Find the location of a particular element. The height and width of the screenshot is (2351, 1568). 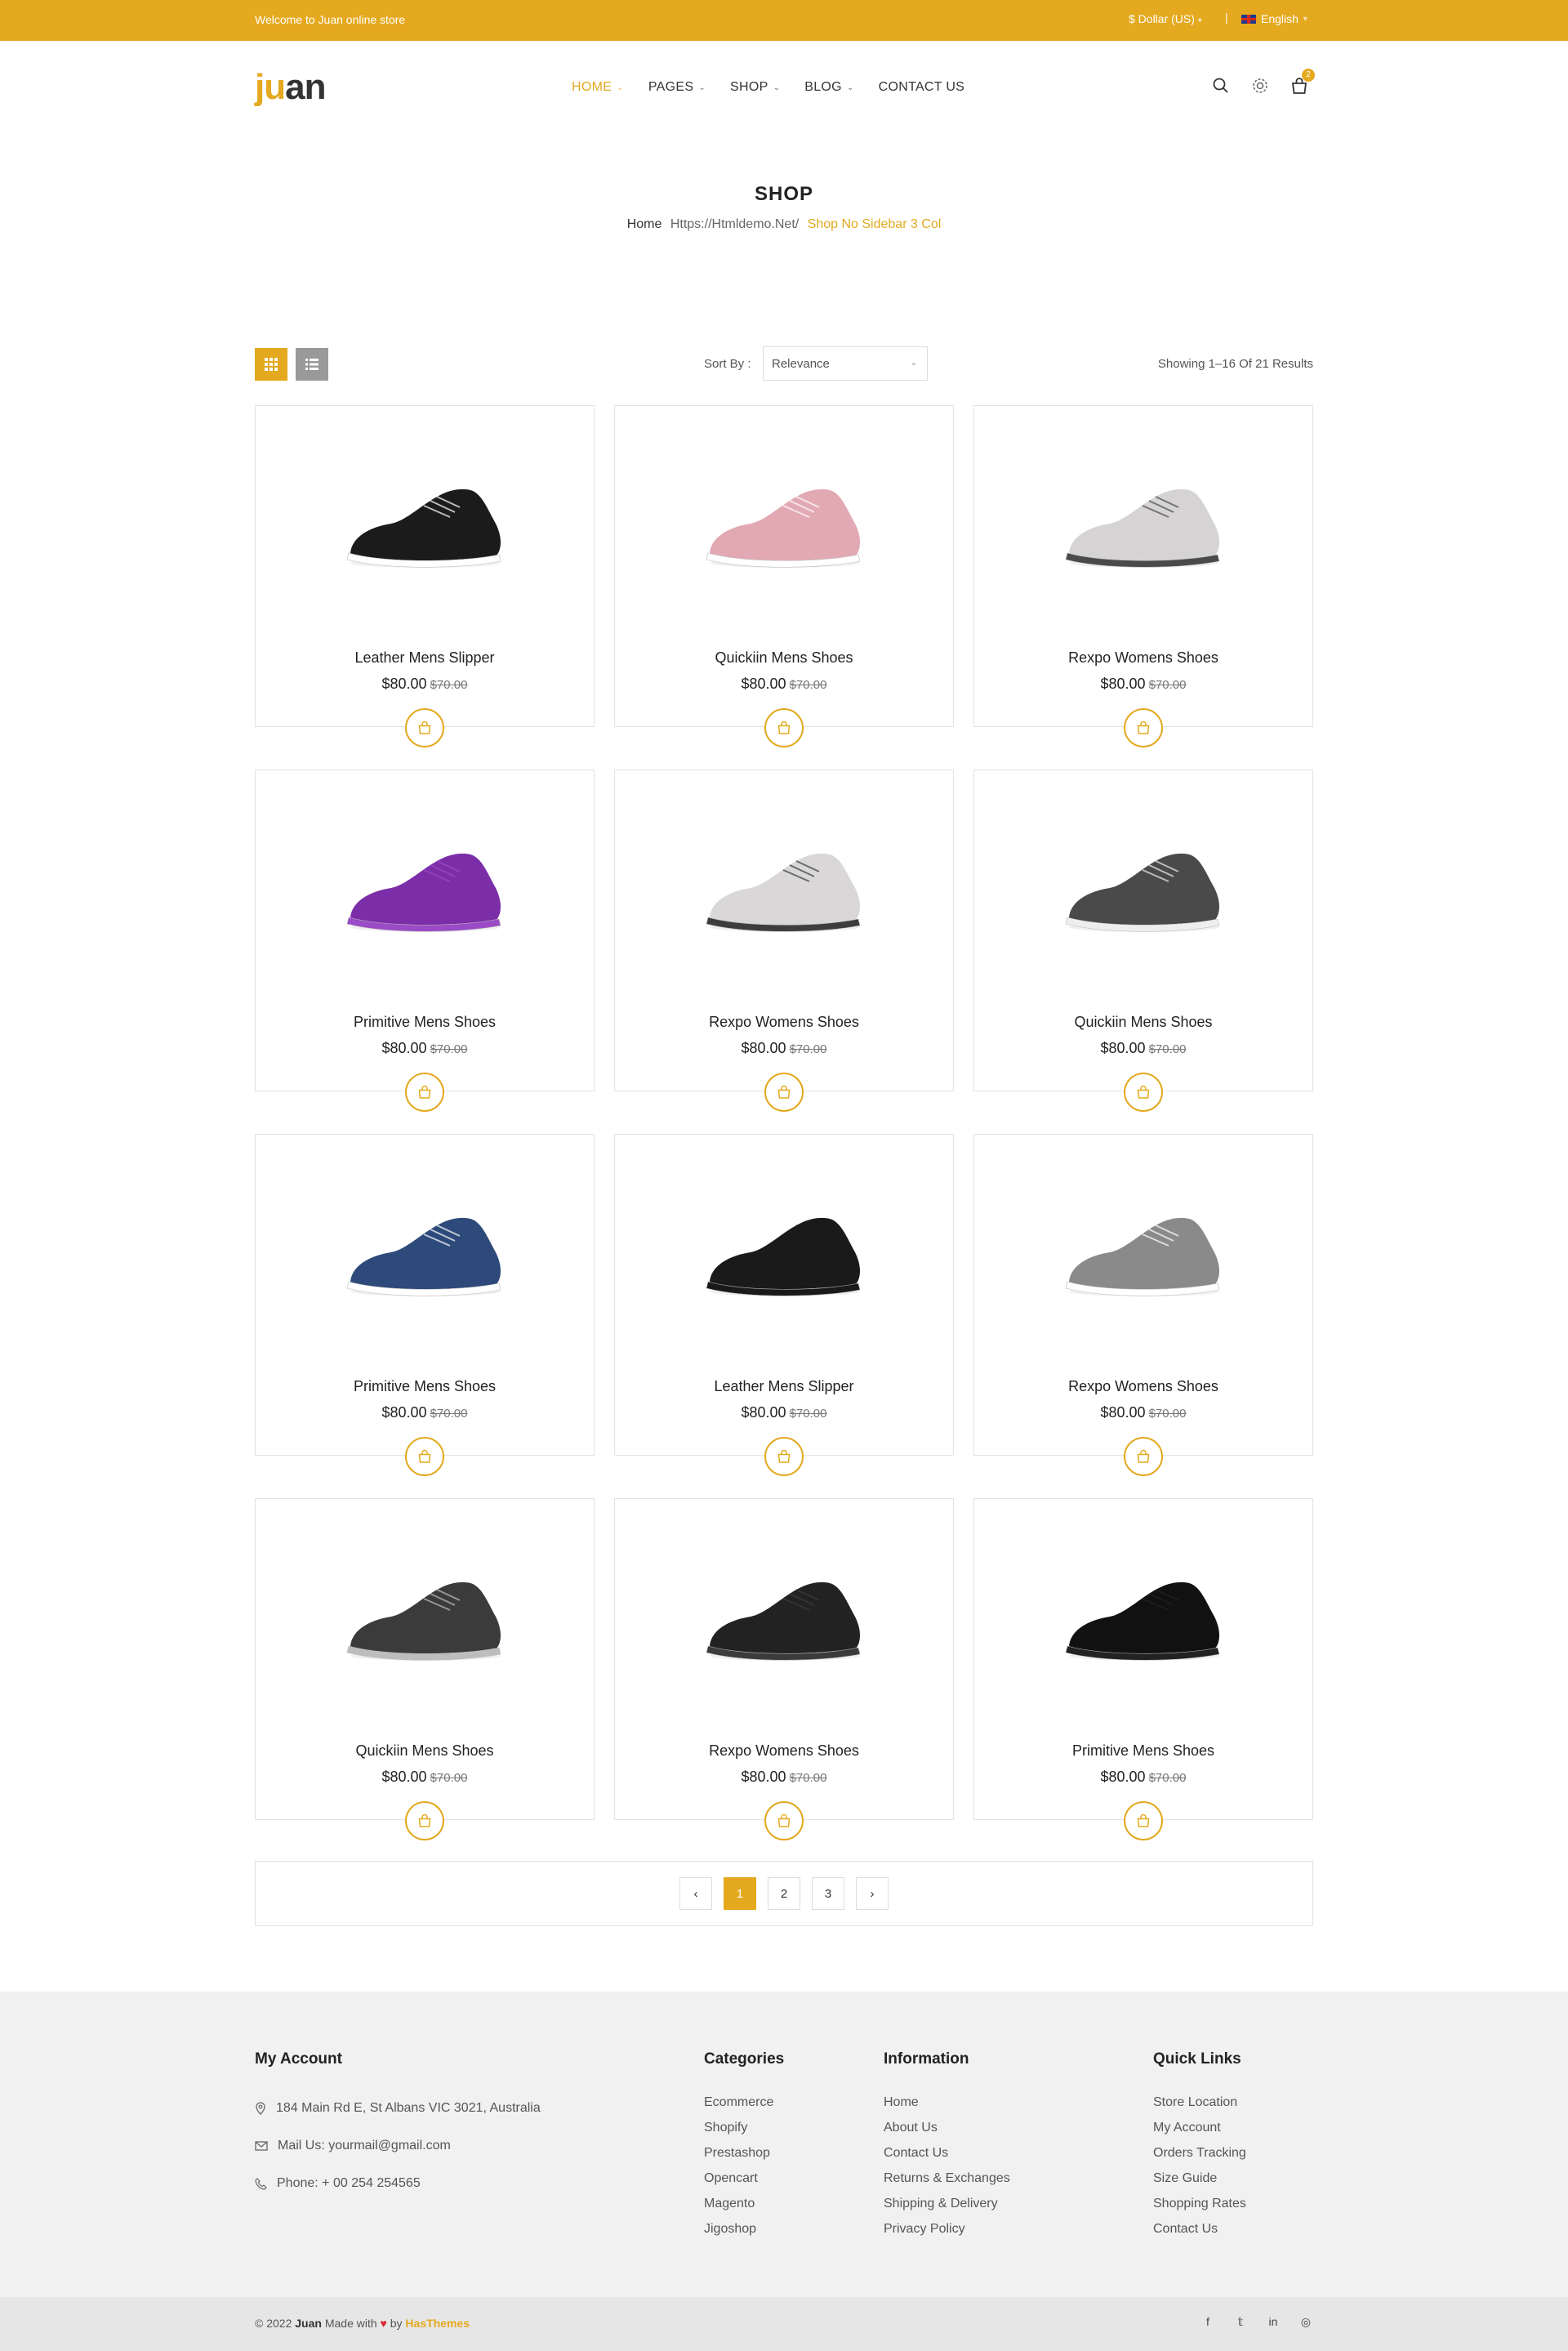

footer-link: Shipping & Delivery is located at coordinates (947, 2203).